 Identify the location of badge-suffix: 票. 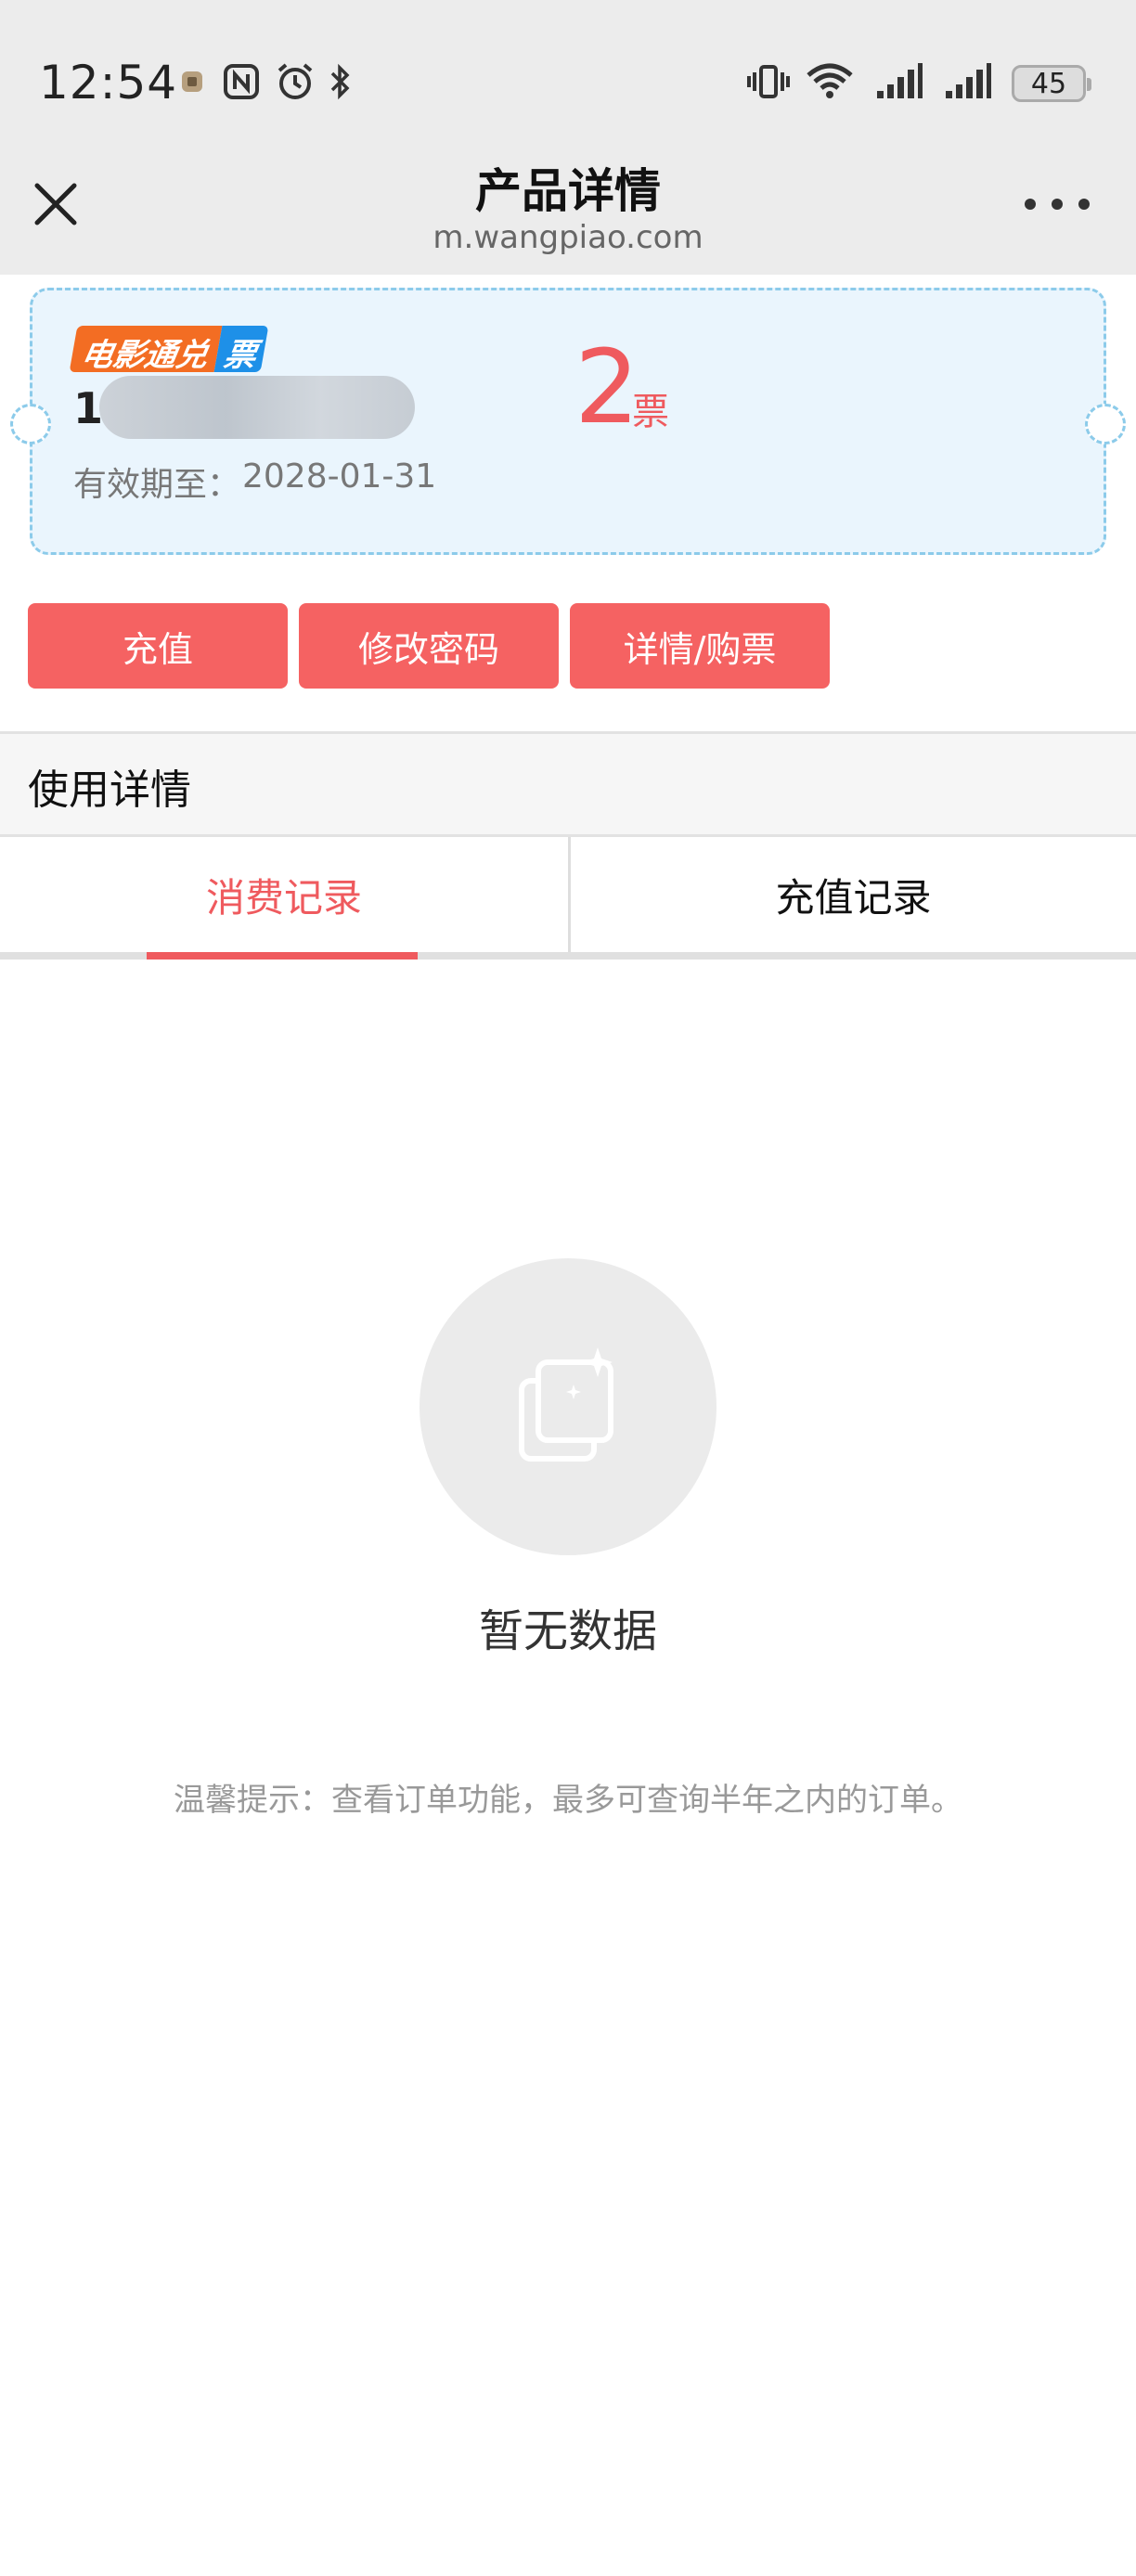
(241, 350).